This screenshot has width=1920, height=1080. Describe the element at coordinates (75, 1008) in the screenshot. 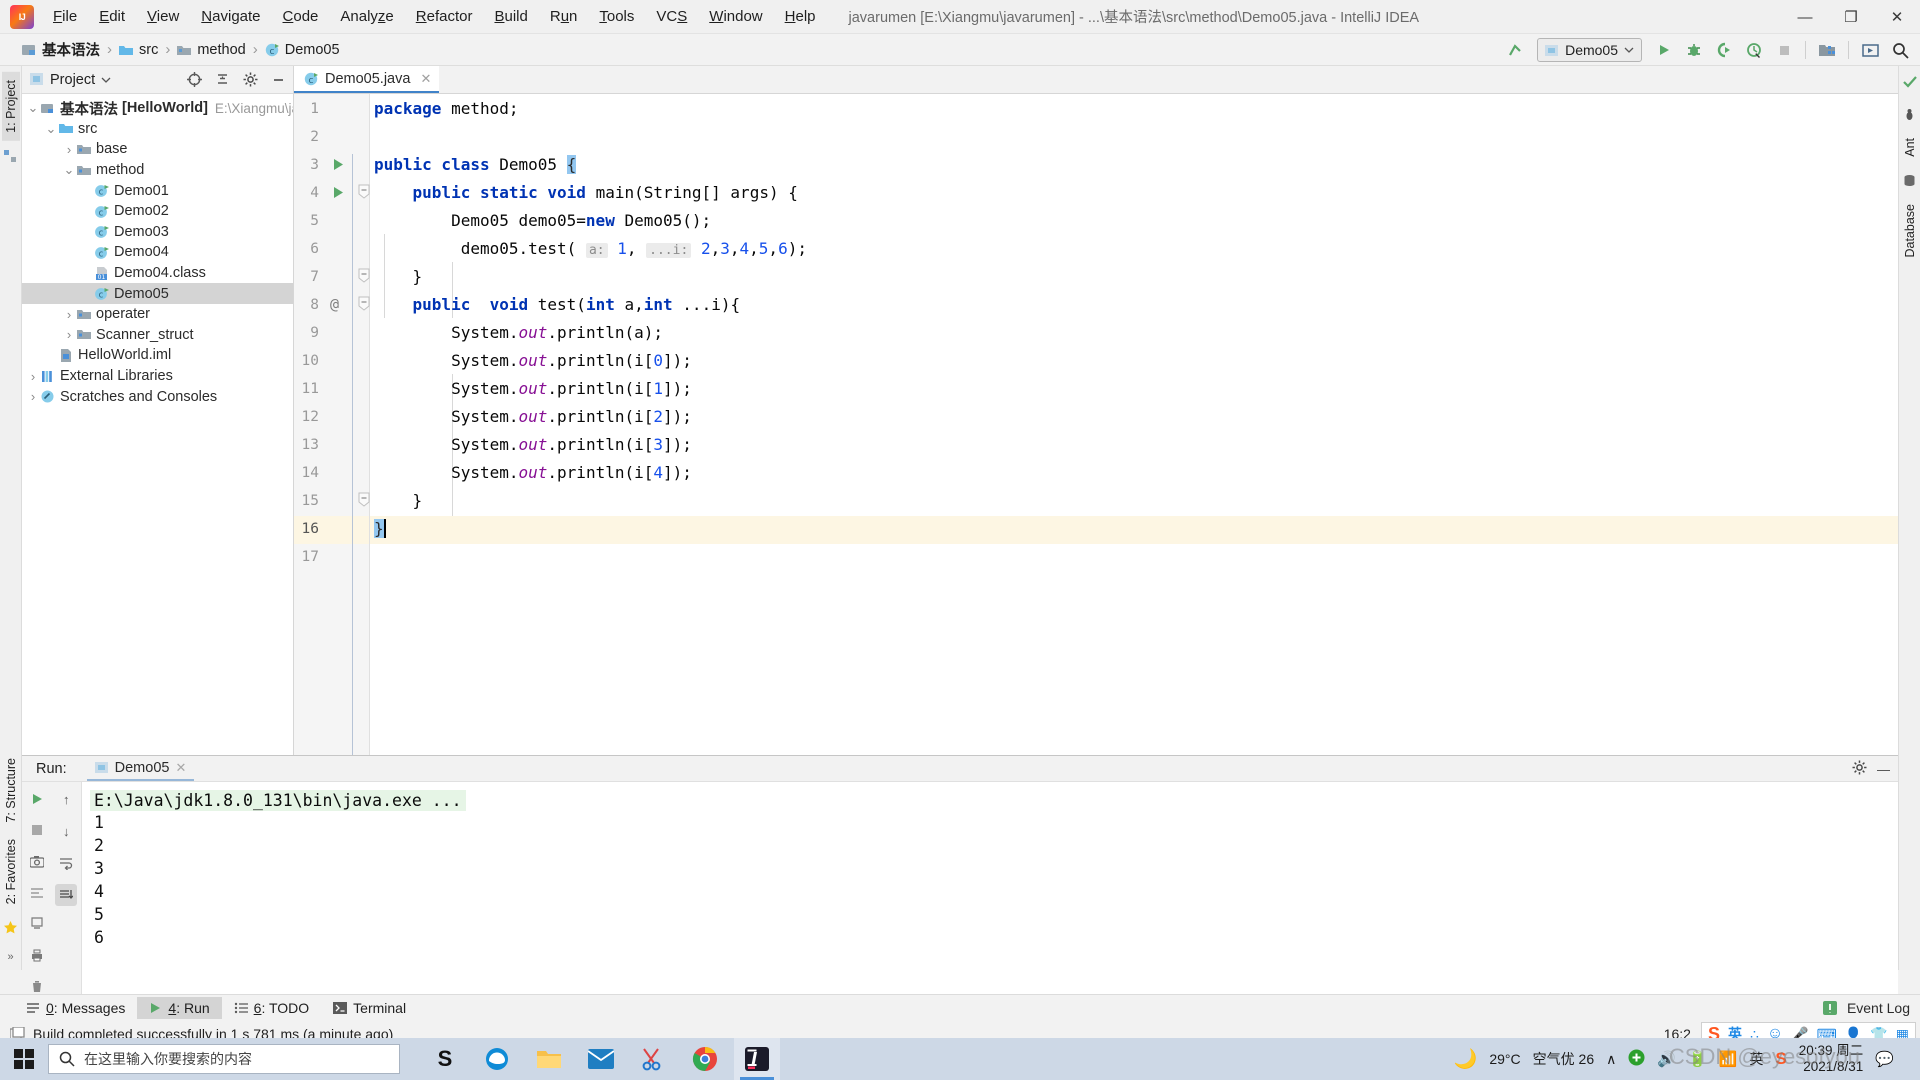

I see `bottom-tab-messages: 0: Messages` at that location.